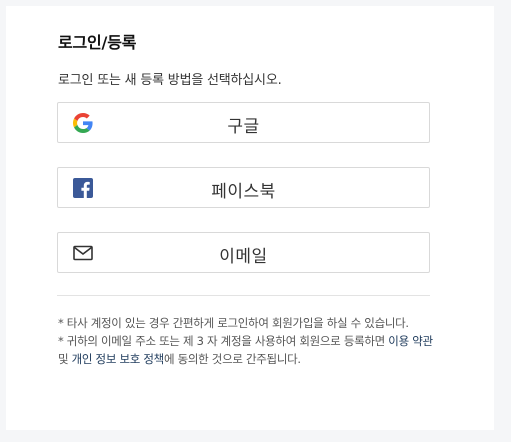 The image size is (511, 442). I want to click on facebook-login-label: 페이스북, so click(243, 192).